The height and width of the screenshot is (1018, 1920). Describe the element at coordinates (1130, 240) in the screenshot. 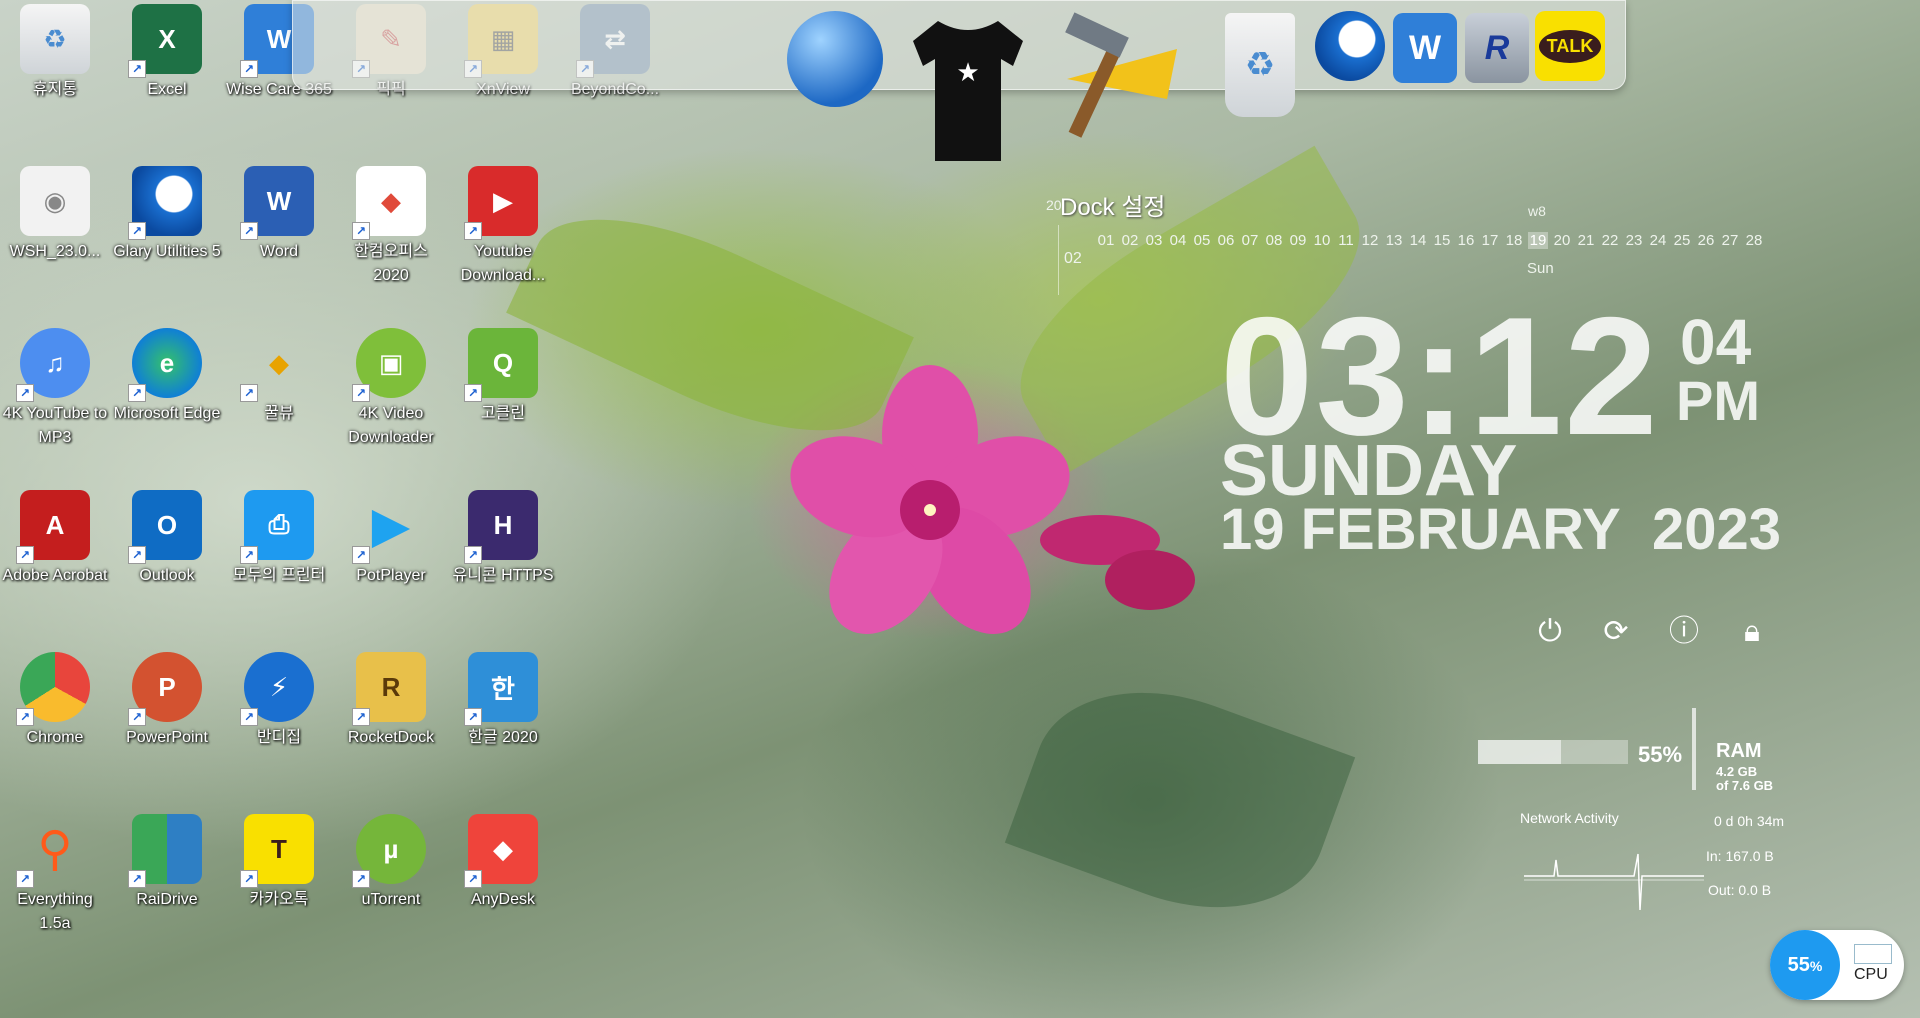

I see `calendar-day: 02` at that location.